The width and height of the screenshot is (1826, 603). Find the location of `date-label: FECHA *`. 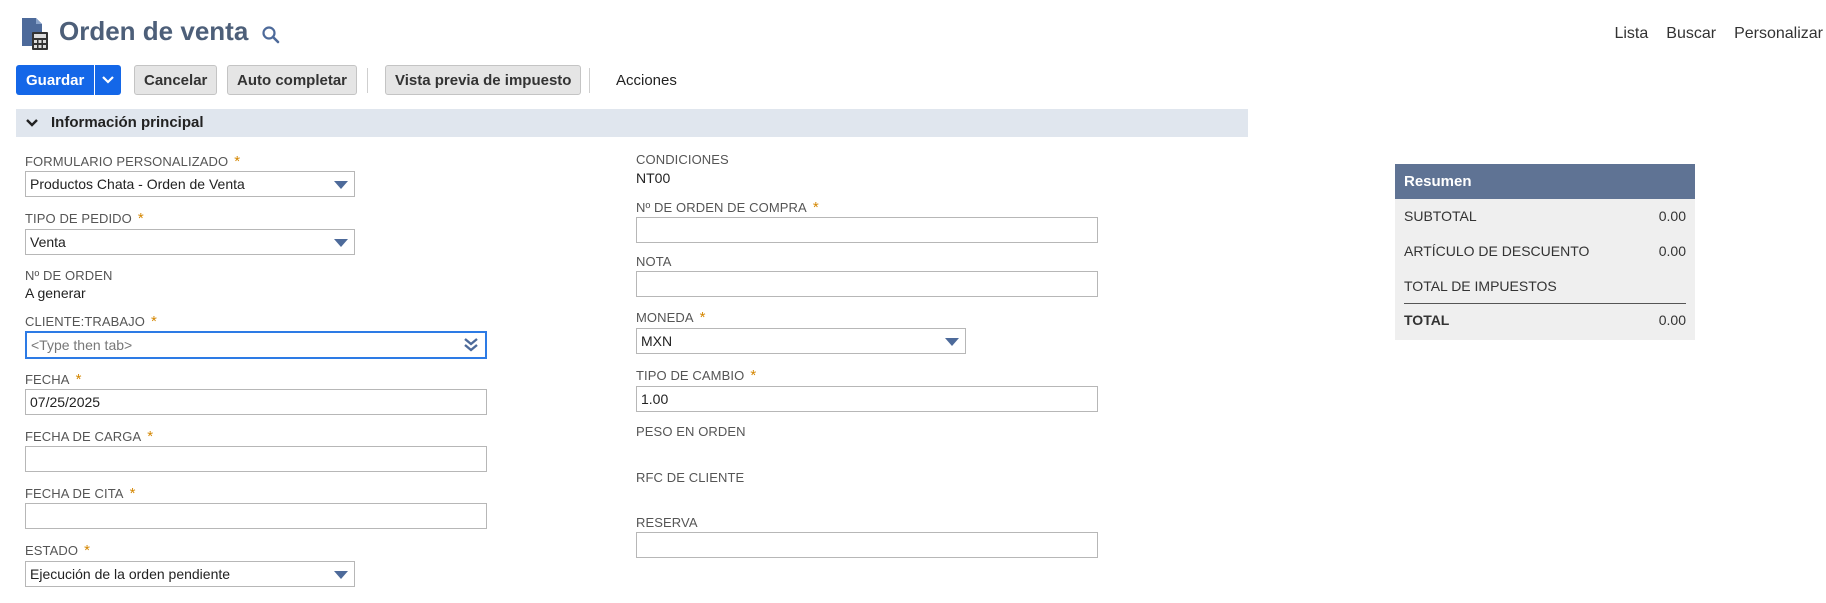

date-label: FECHA * is located at coordinates (53, 379).